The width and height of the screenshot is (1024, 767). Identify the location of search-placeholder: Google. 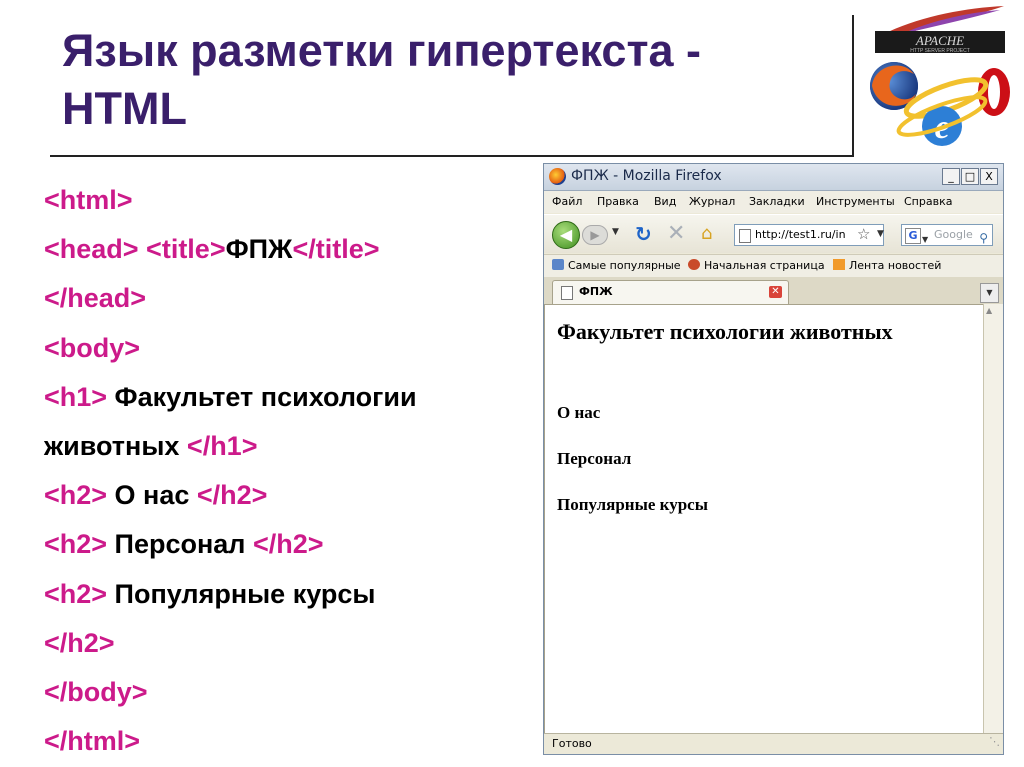
(953, 234).